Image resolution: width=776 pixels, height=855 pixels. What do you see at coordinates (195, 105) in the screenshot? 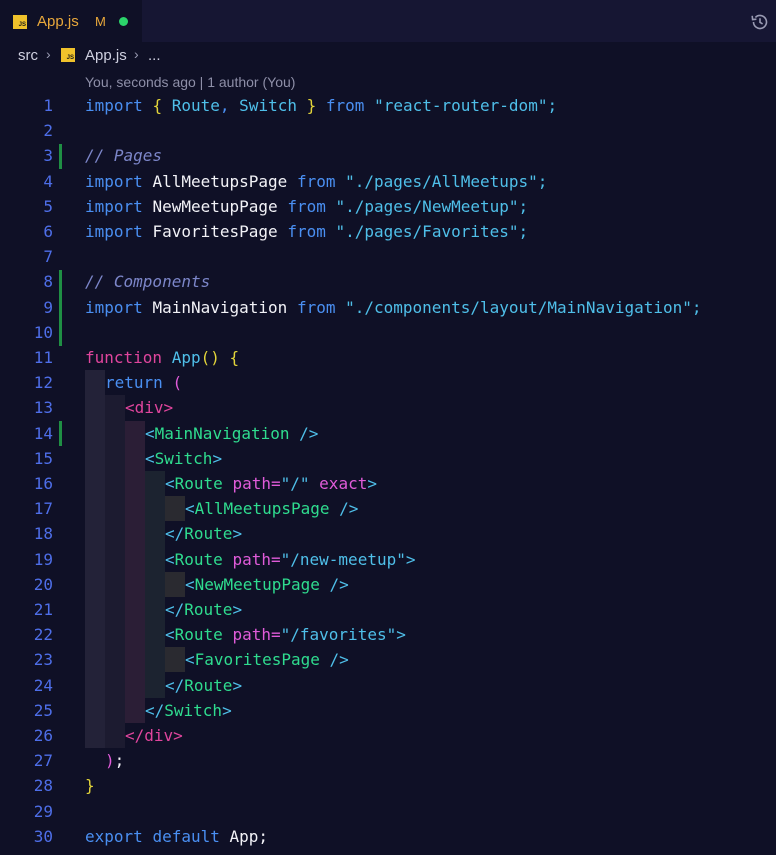
I see `identifier: Route` at bounding box center [195, 105].